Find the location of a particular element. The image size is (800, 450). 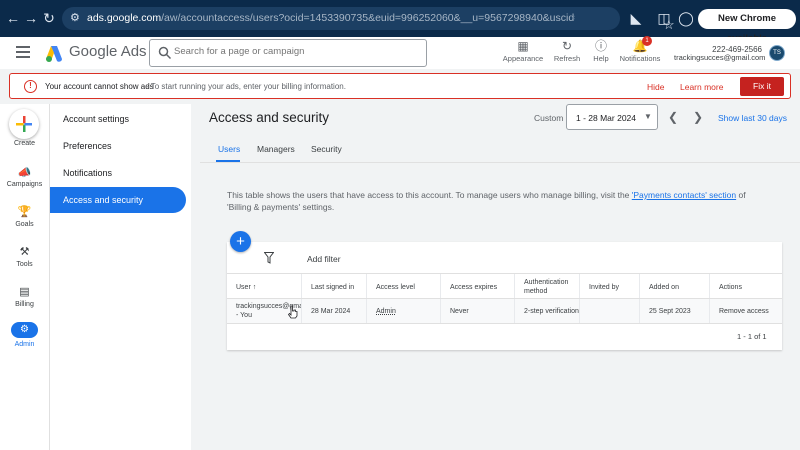

caret-down-icon: ▼ is located at coordinates (648, 116).